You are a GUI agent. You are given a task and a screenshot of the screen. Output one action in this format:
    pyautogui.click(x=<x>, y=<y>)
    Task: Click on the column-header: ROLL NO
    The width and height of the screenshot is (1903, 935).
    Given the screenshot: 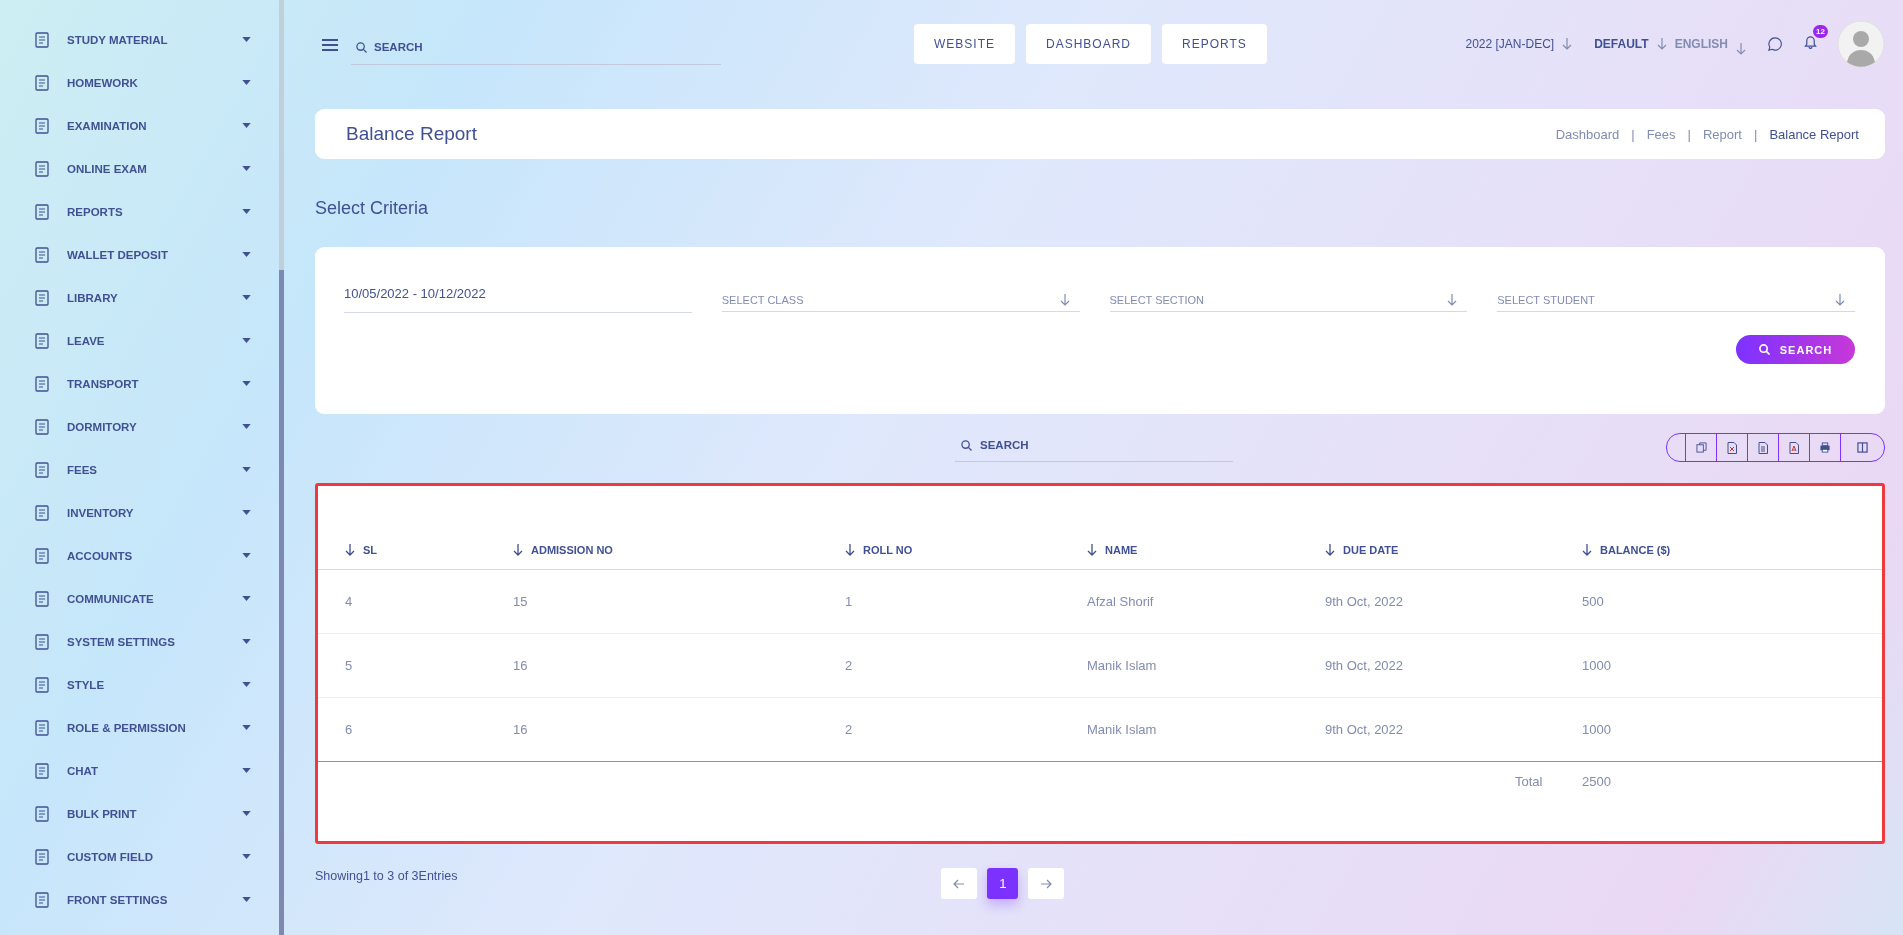 What is the action you would take?
    pyautogui.click(x=888, y=550)
    